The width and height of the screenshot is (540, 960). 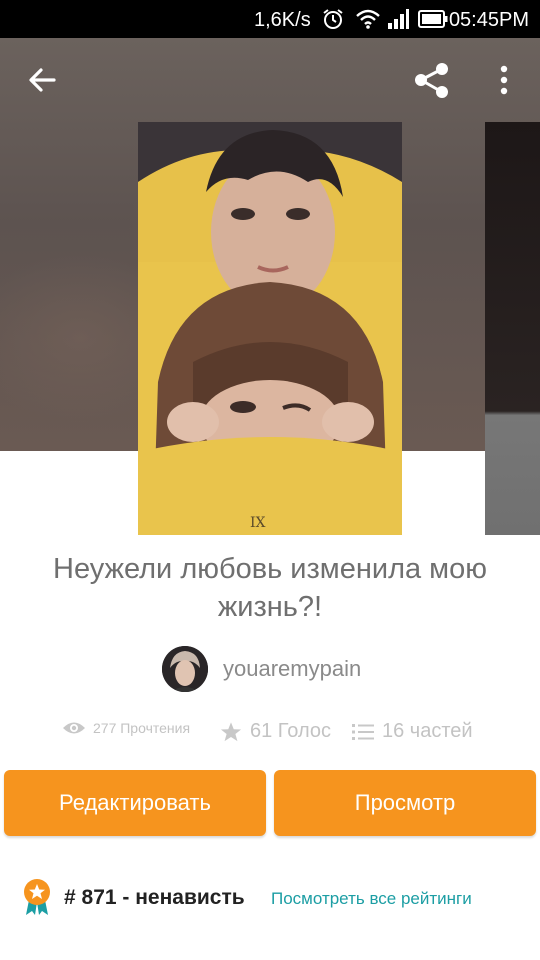 I want to click on view-button: Просмотр, so click(x=405, y=803).